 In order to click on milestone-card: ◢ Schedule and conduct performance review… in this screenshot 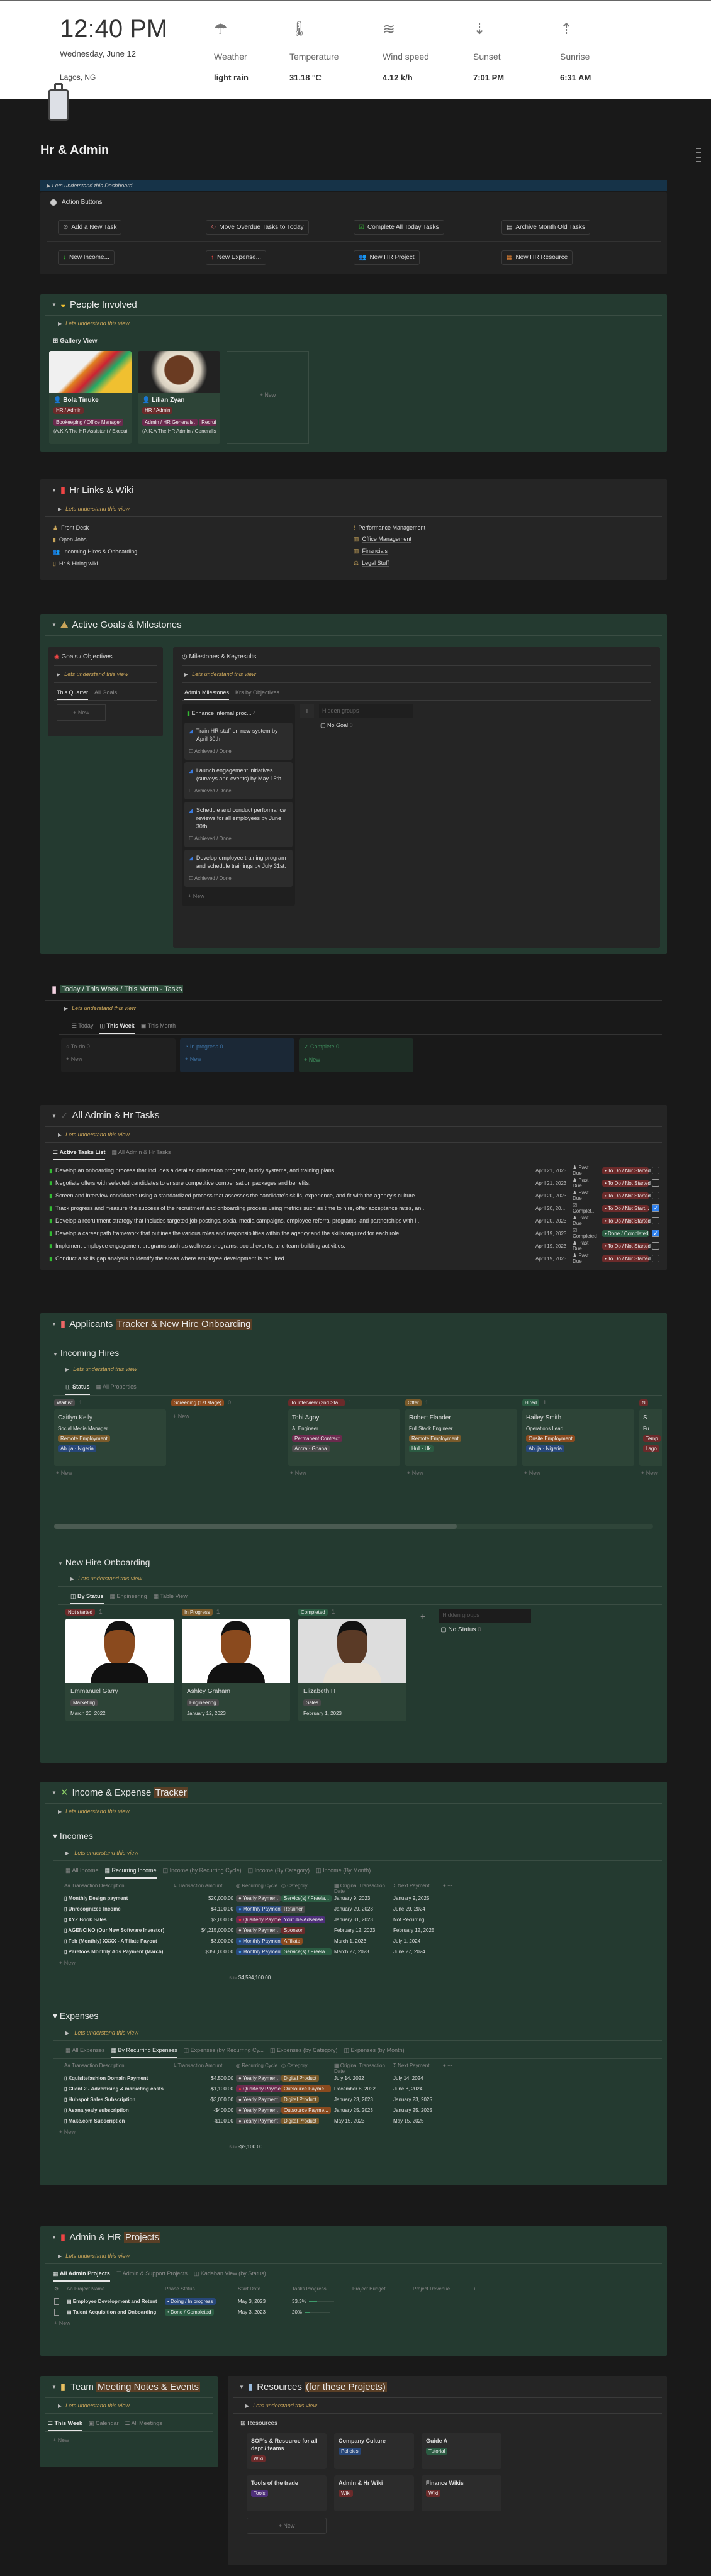, I will do `click(238, 824)`.